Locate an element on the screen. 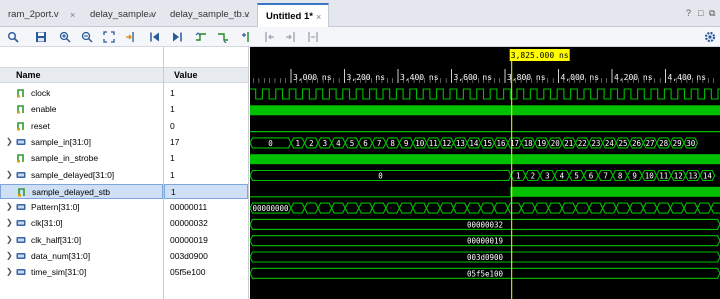 The image size is (720, 299). signal-row-sample-in: ❯ sample_in[31:0] is located at coordinates (81, 142).